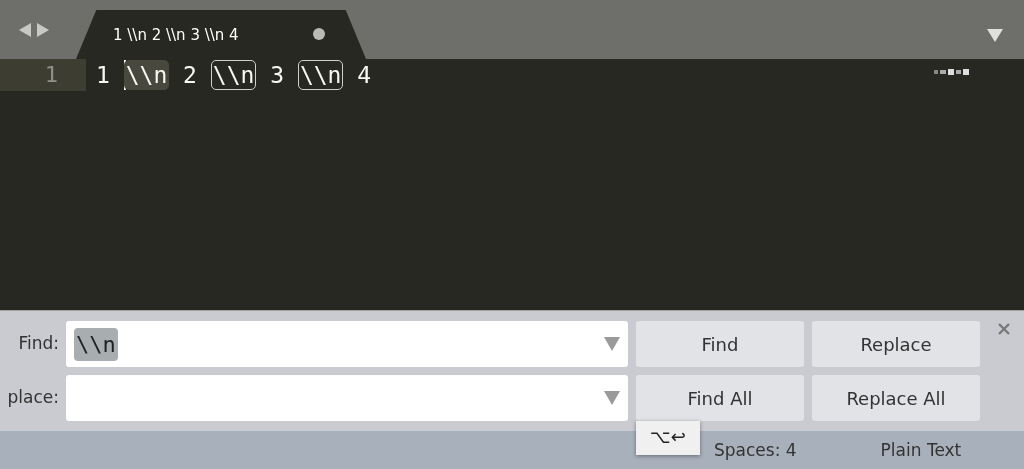 The width and height of the screenshot is (1024, 469). I want to click on code-text: 2, so click(190, 75).